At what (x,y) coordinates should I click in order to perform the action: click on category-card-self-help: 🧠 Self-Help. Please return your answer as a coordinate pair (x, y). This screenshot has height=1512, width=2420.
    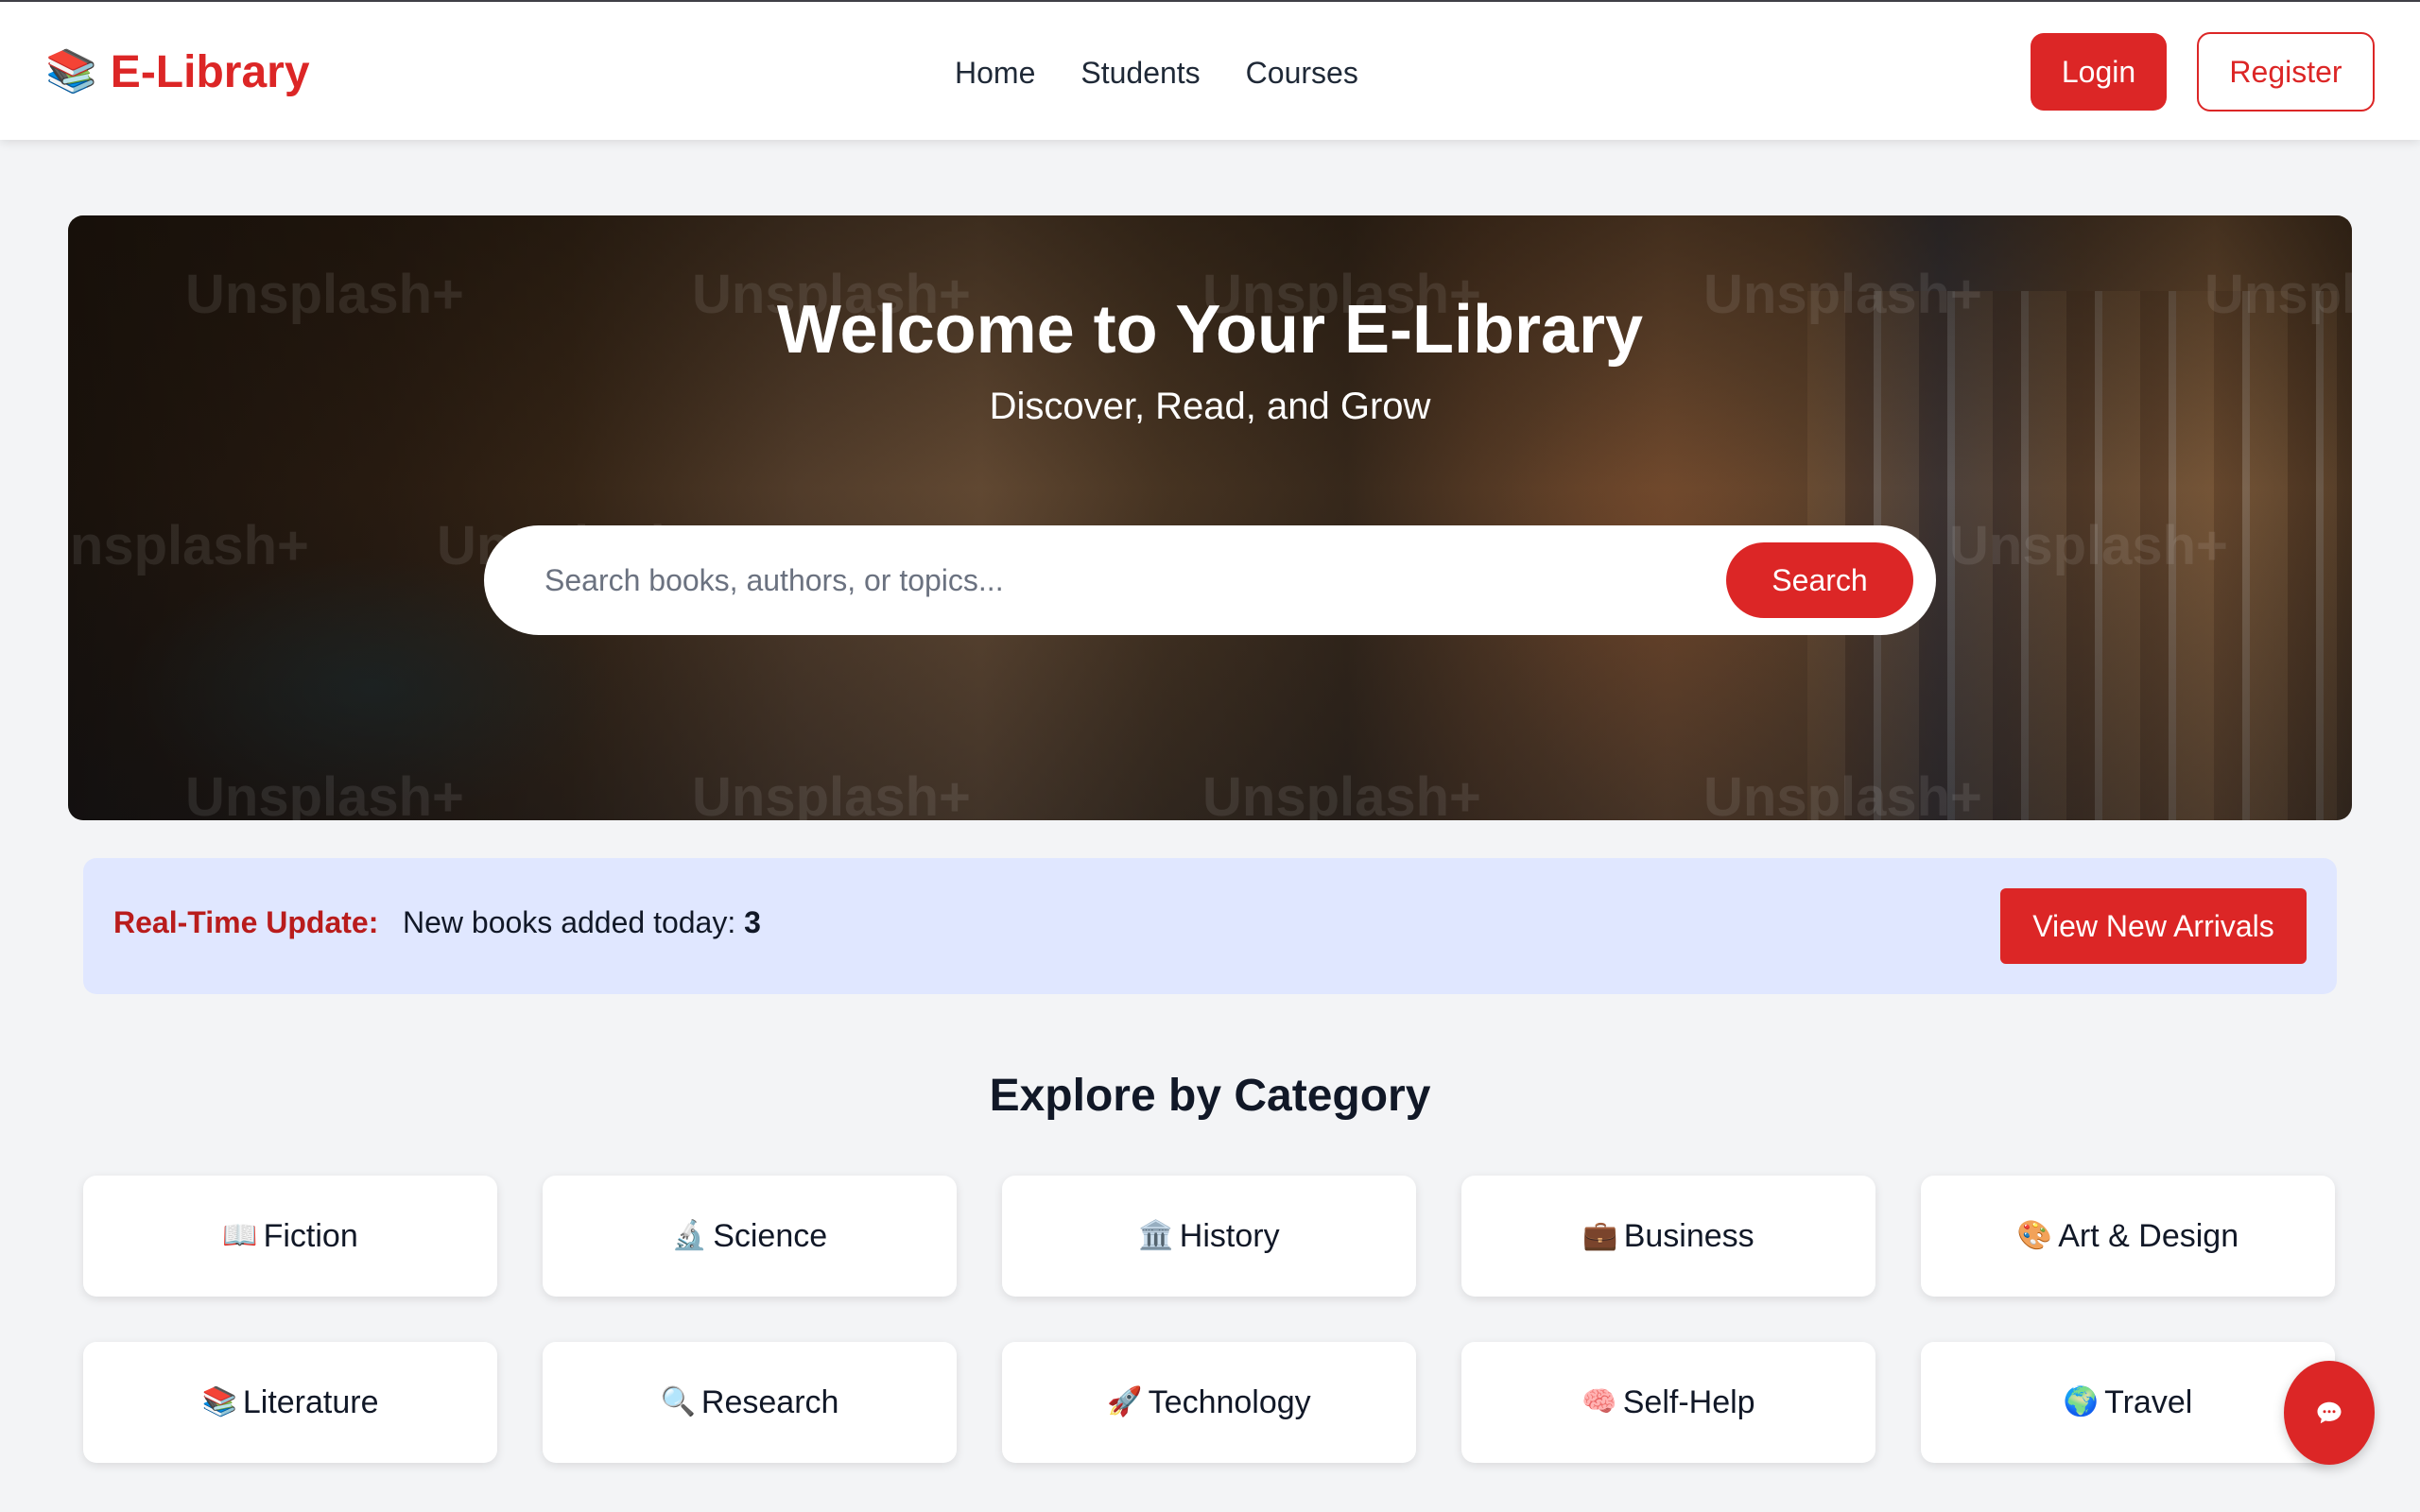
    Looking at the image, I should click on (1668, 1402).